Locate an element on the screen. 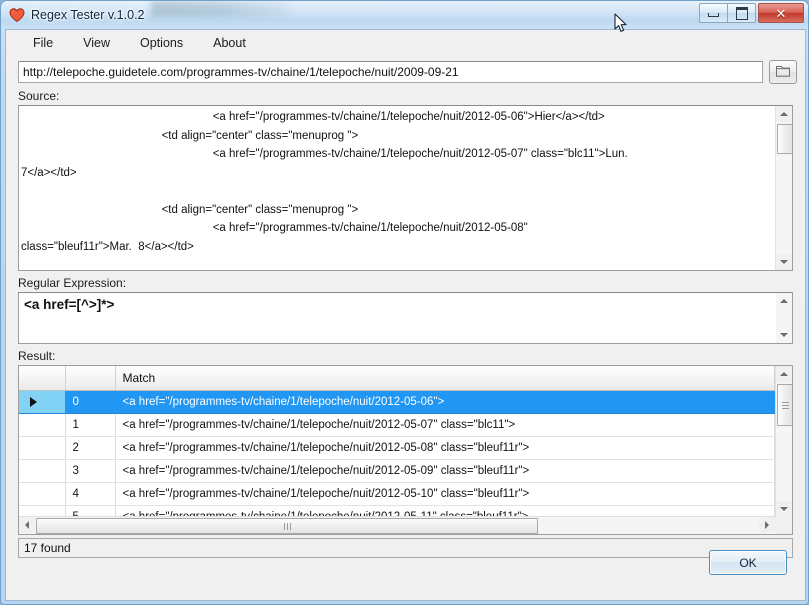  row-index-cell: 3 is located at coordinates (90, 471).